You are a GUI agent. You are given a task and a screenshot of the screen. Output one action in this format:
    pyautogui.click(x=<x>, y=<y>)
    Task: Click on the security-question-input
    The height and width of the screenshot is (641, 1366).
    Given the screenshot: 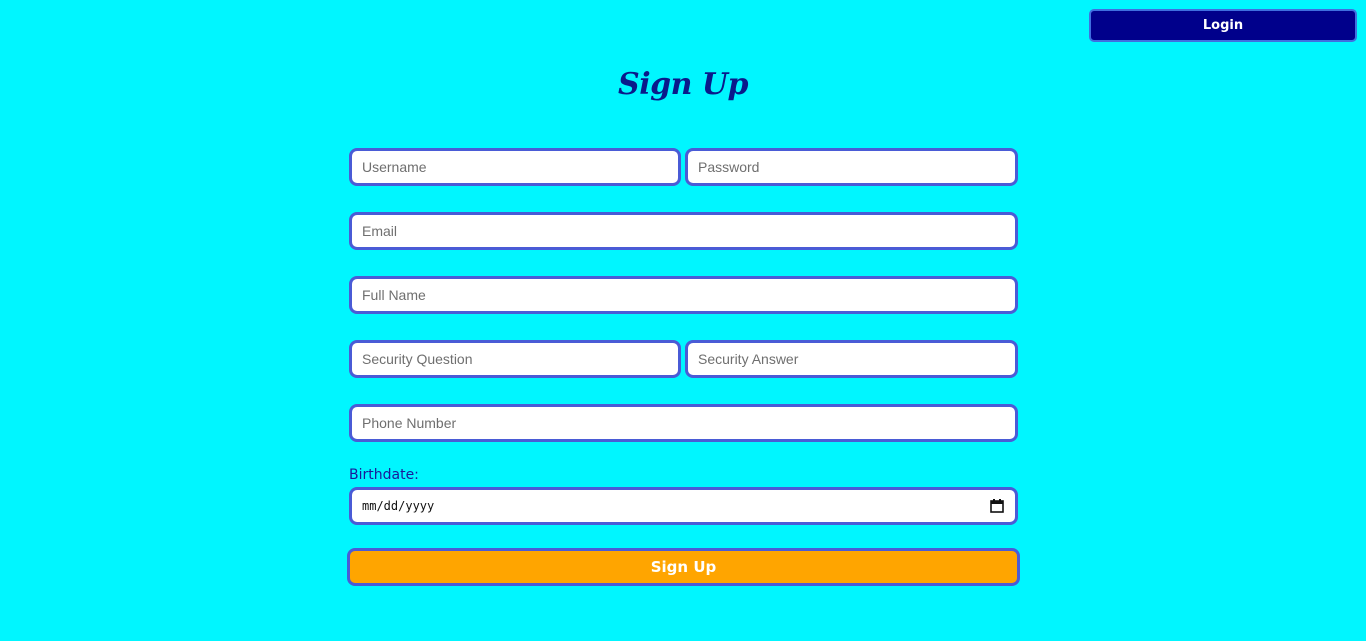 What is the action you would take?
    pyautogui.click(x=515, y=359)
    